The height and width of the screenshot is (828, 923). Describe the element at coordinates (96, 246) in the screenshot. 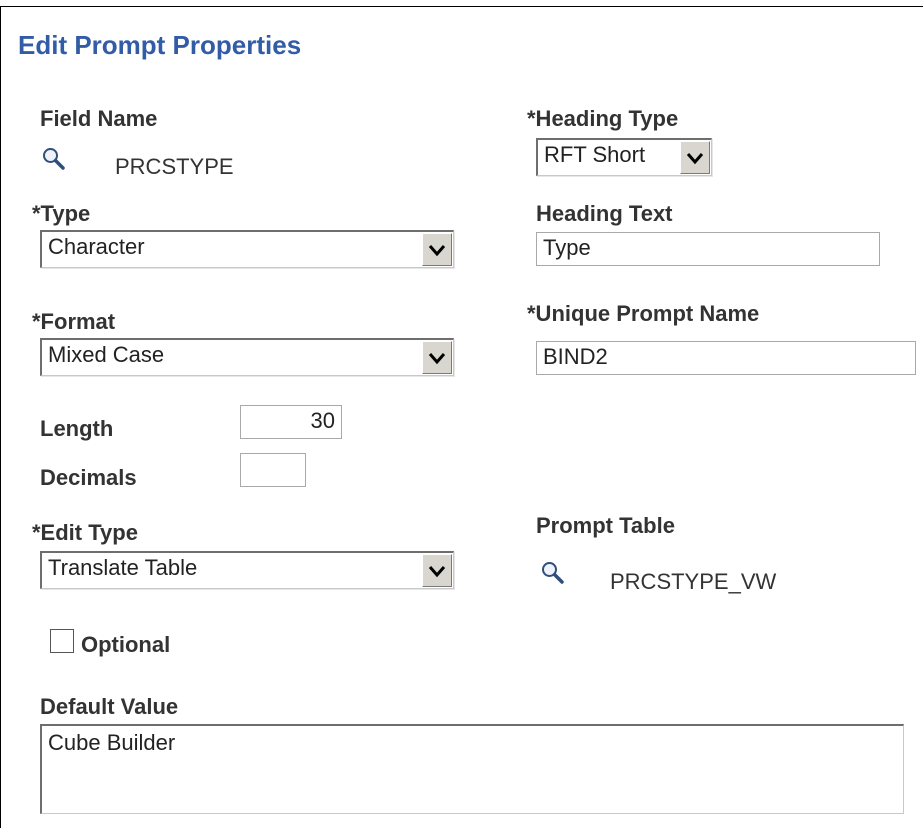

I see `type-value: Character` at that location.